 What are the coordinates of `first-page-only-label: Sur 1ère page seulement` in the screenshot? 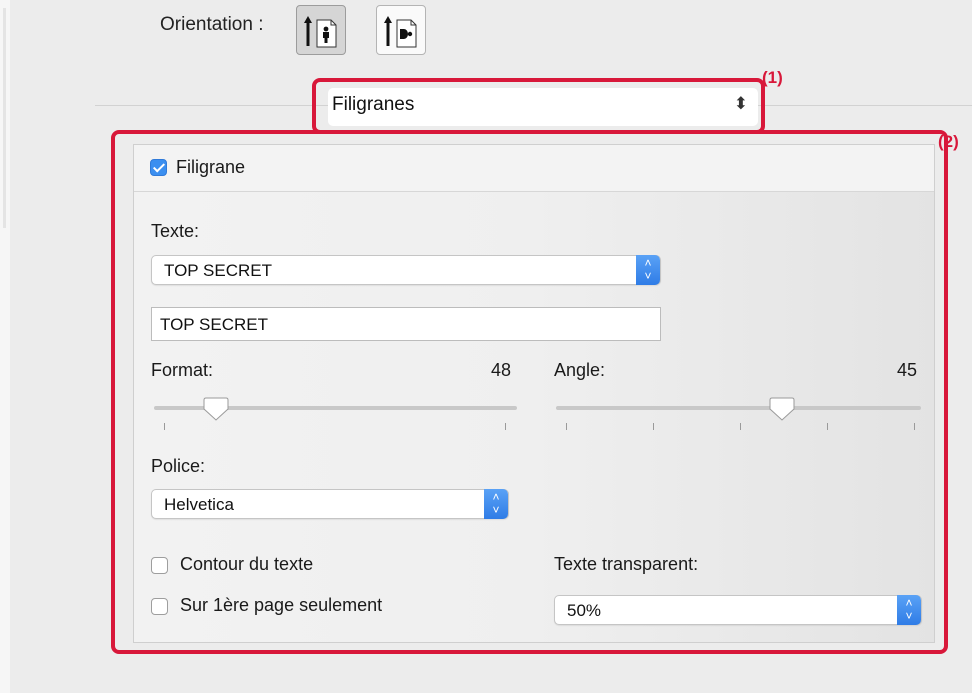 It's located at (281, 605).